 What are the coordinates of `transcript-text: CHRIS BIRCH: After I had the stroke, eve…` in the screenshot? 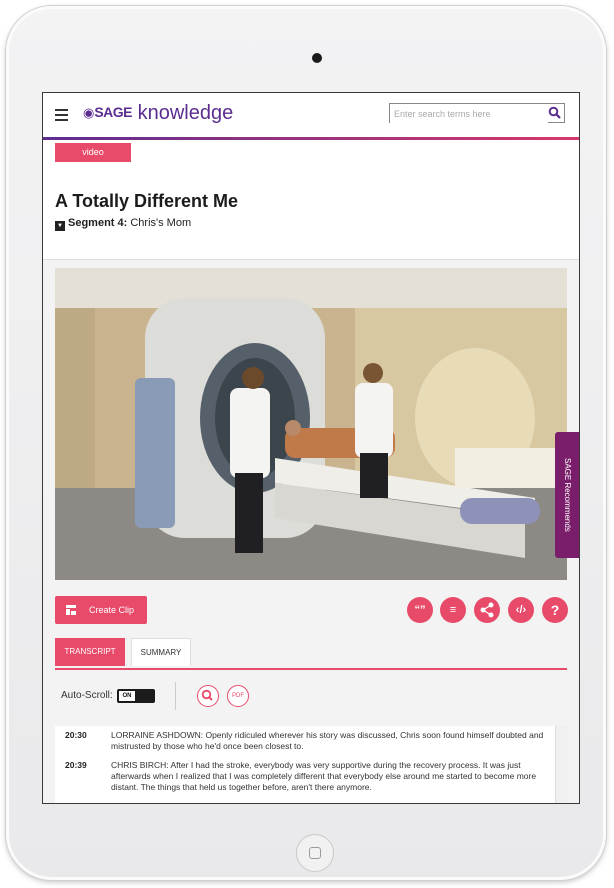 It's located at (324, 776).